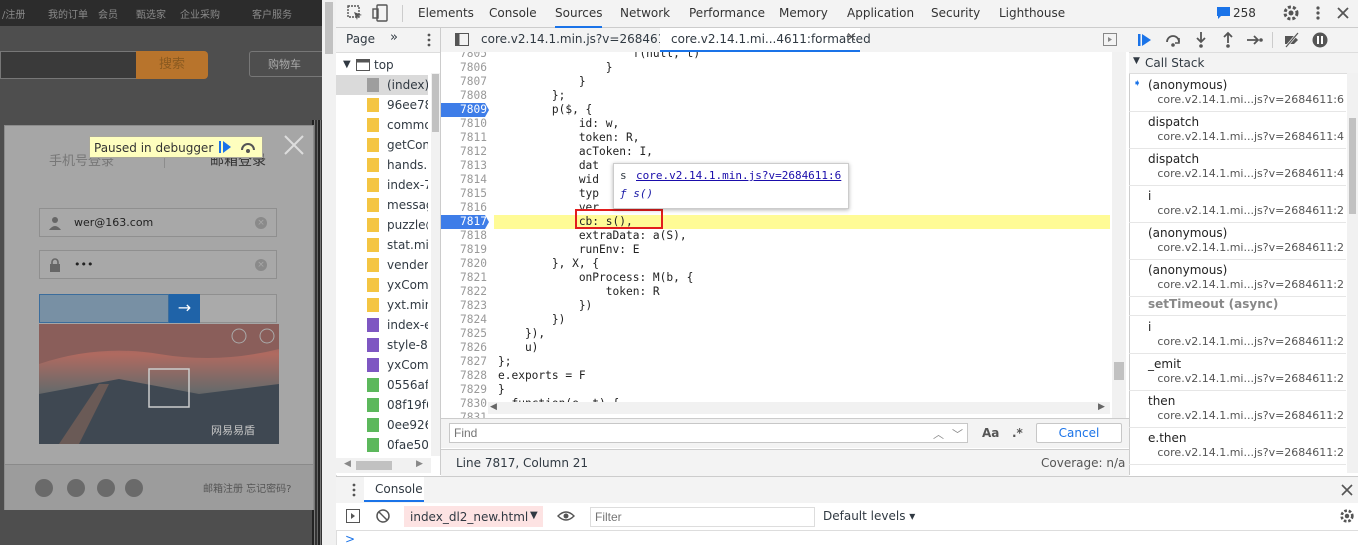  I want to click on file-tree-item: 0fae504, so click(382, 445).